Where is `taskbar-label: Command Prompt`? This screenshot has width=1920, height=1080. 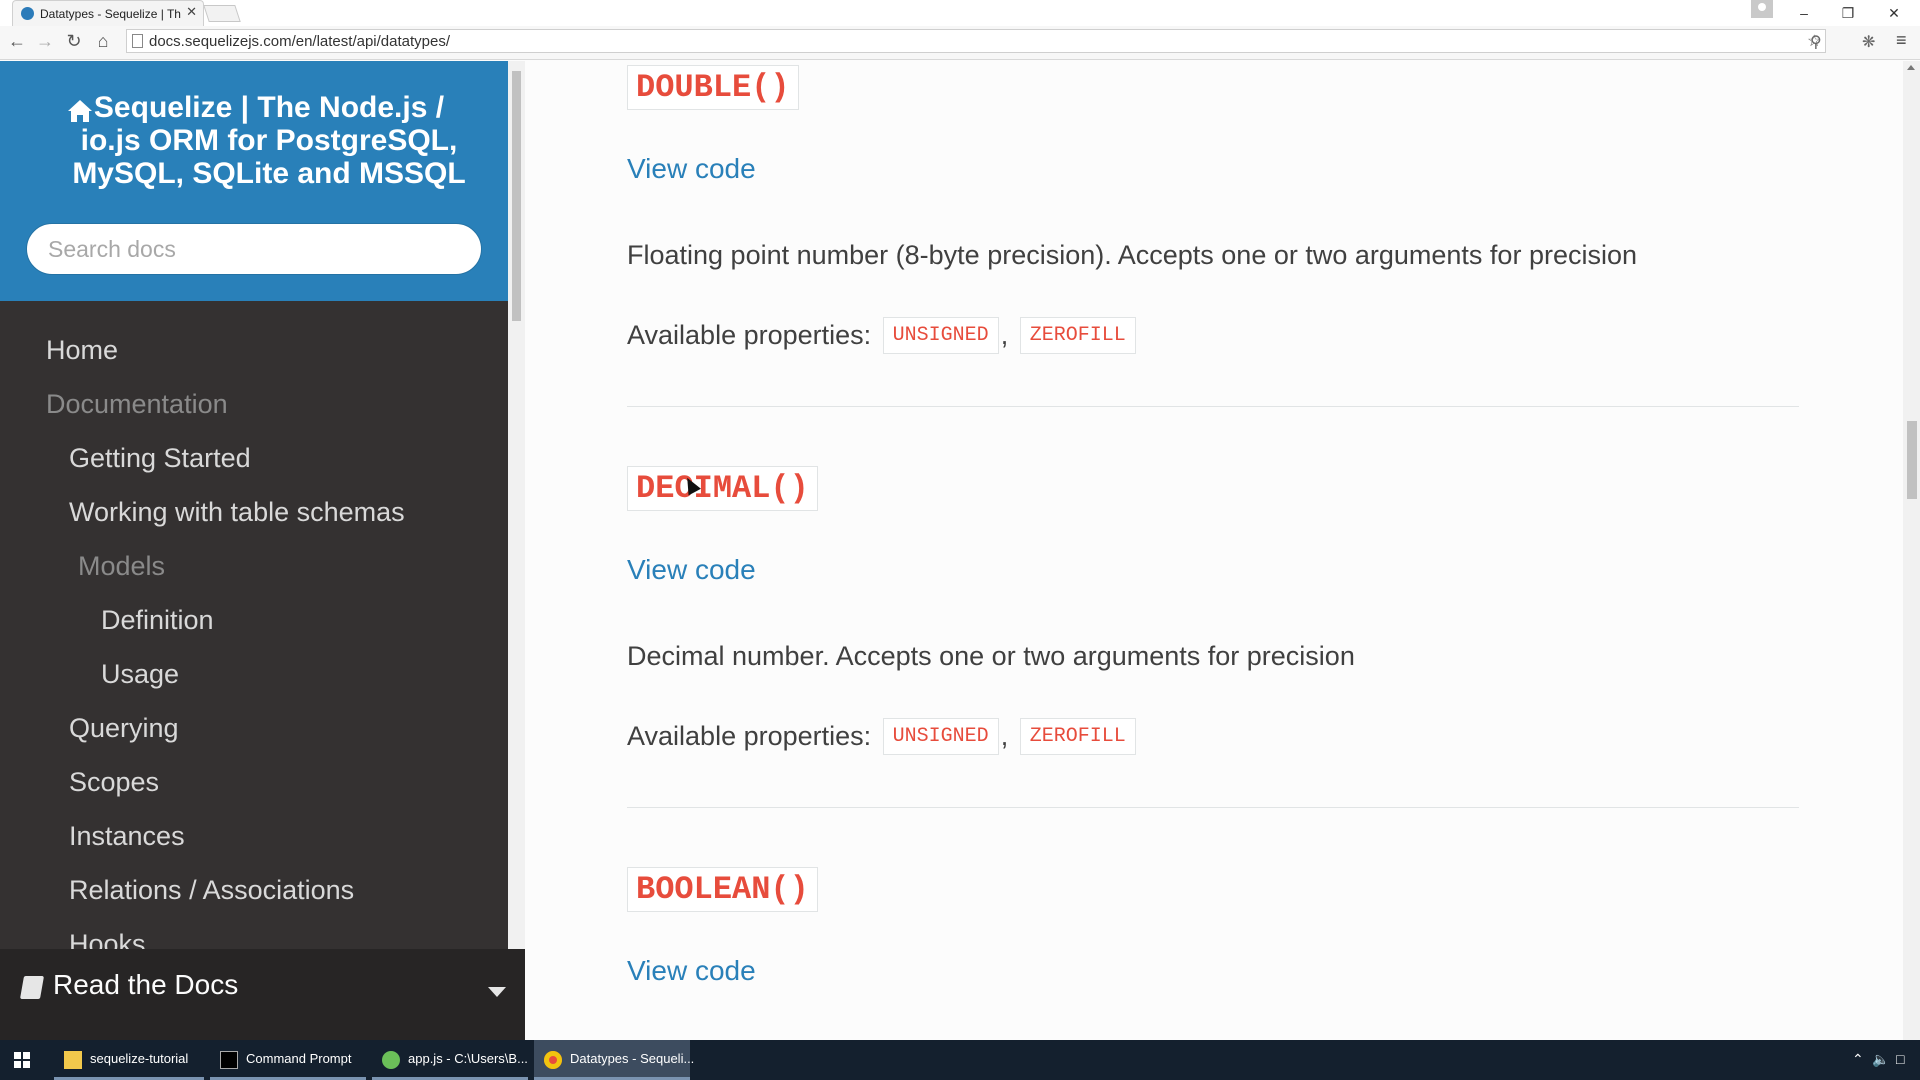
taskbar-label: Command Prompt is located at coordinates (299, 1058).